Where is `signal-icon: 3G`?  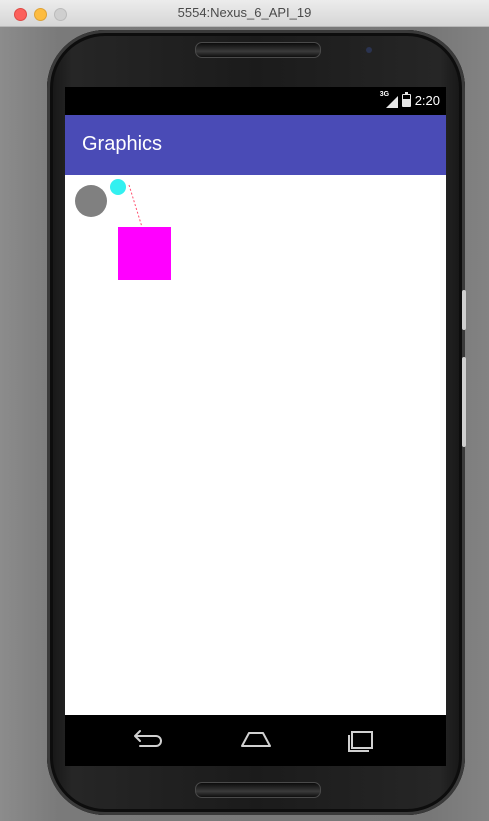 signal-icon: 3G is located at coordinates (388, 99).